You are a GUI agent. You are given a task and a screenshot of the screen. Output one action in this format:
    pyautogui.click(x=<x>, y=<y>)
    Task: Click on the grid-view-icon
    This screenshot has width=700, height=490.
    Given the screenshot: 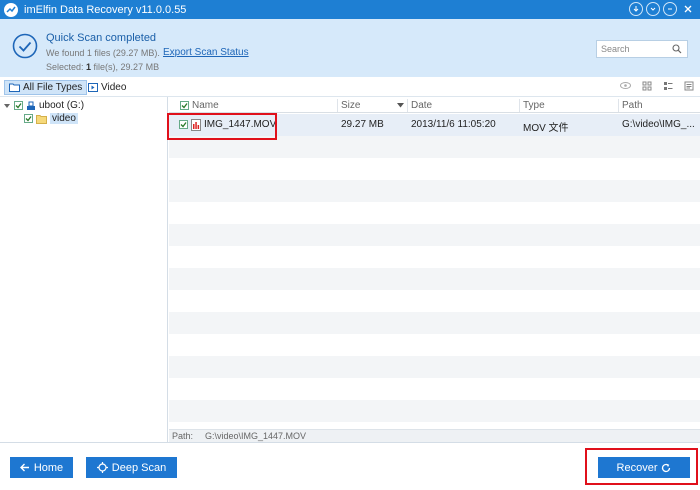 What is the action you would take?
    pyautogui.click(x=647, y=86)
    